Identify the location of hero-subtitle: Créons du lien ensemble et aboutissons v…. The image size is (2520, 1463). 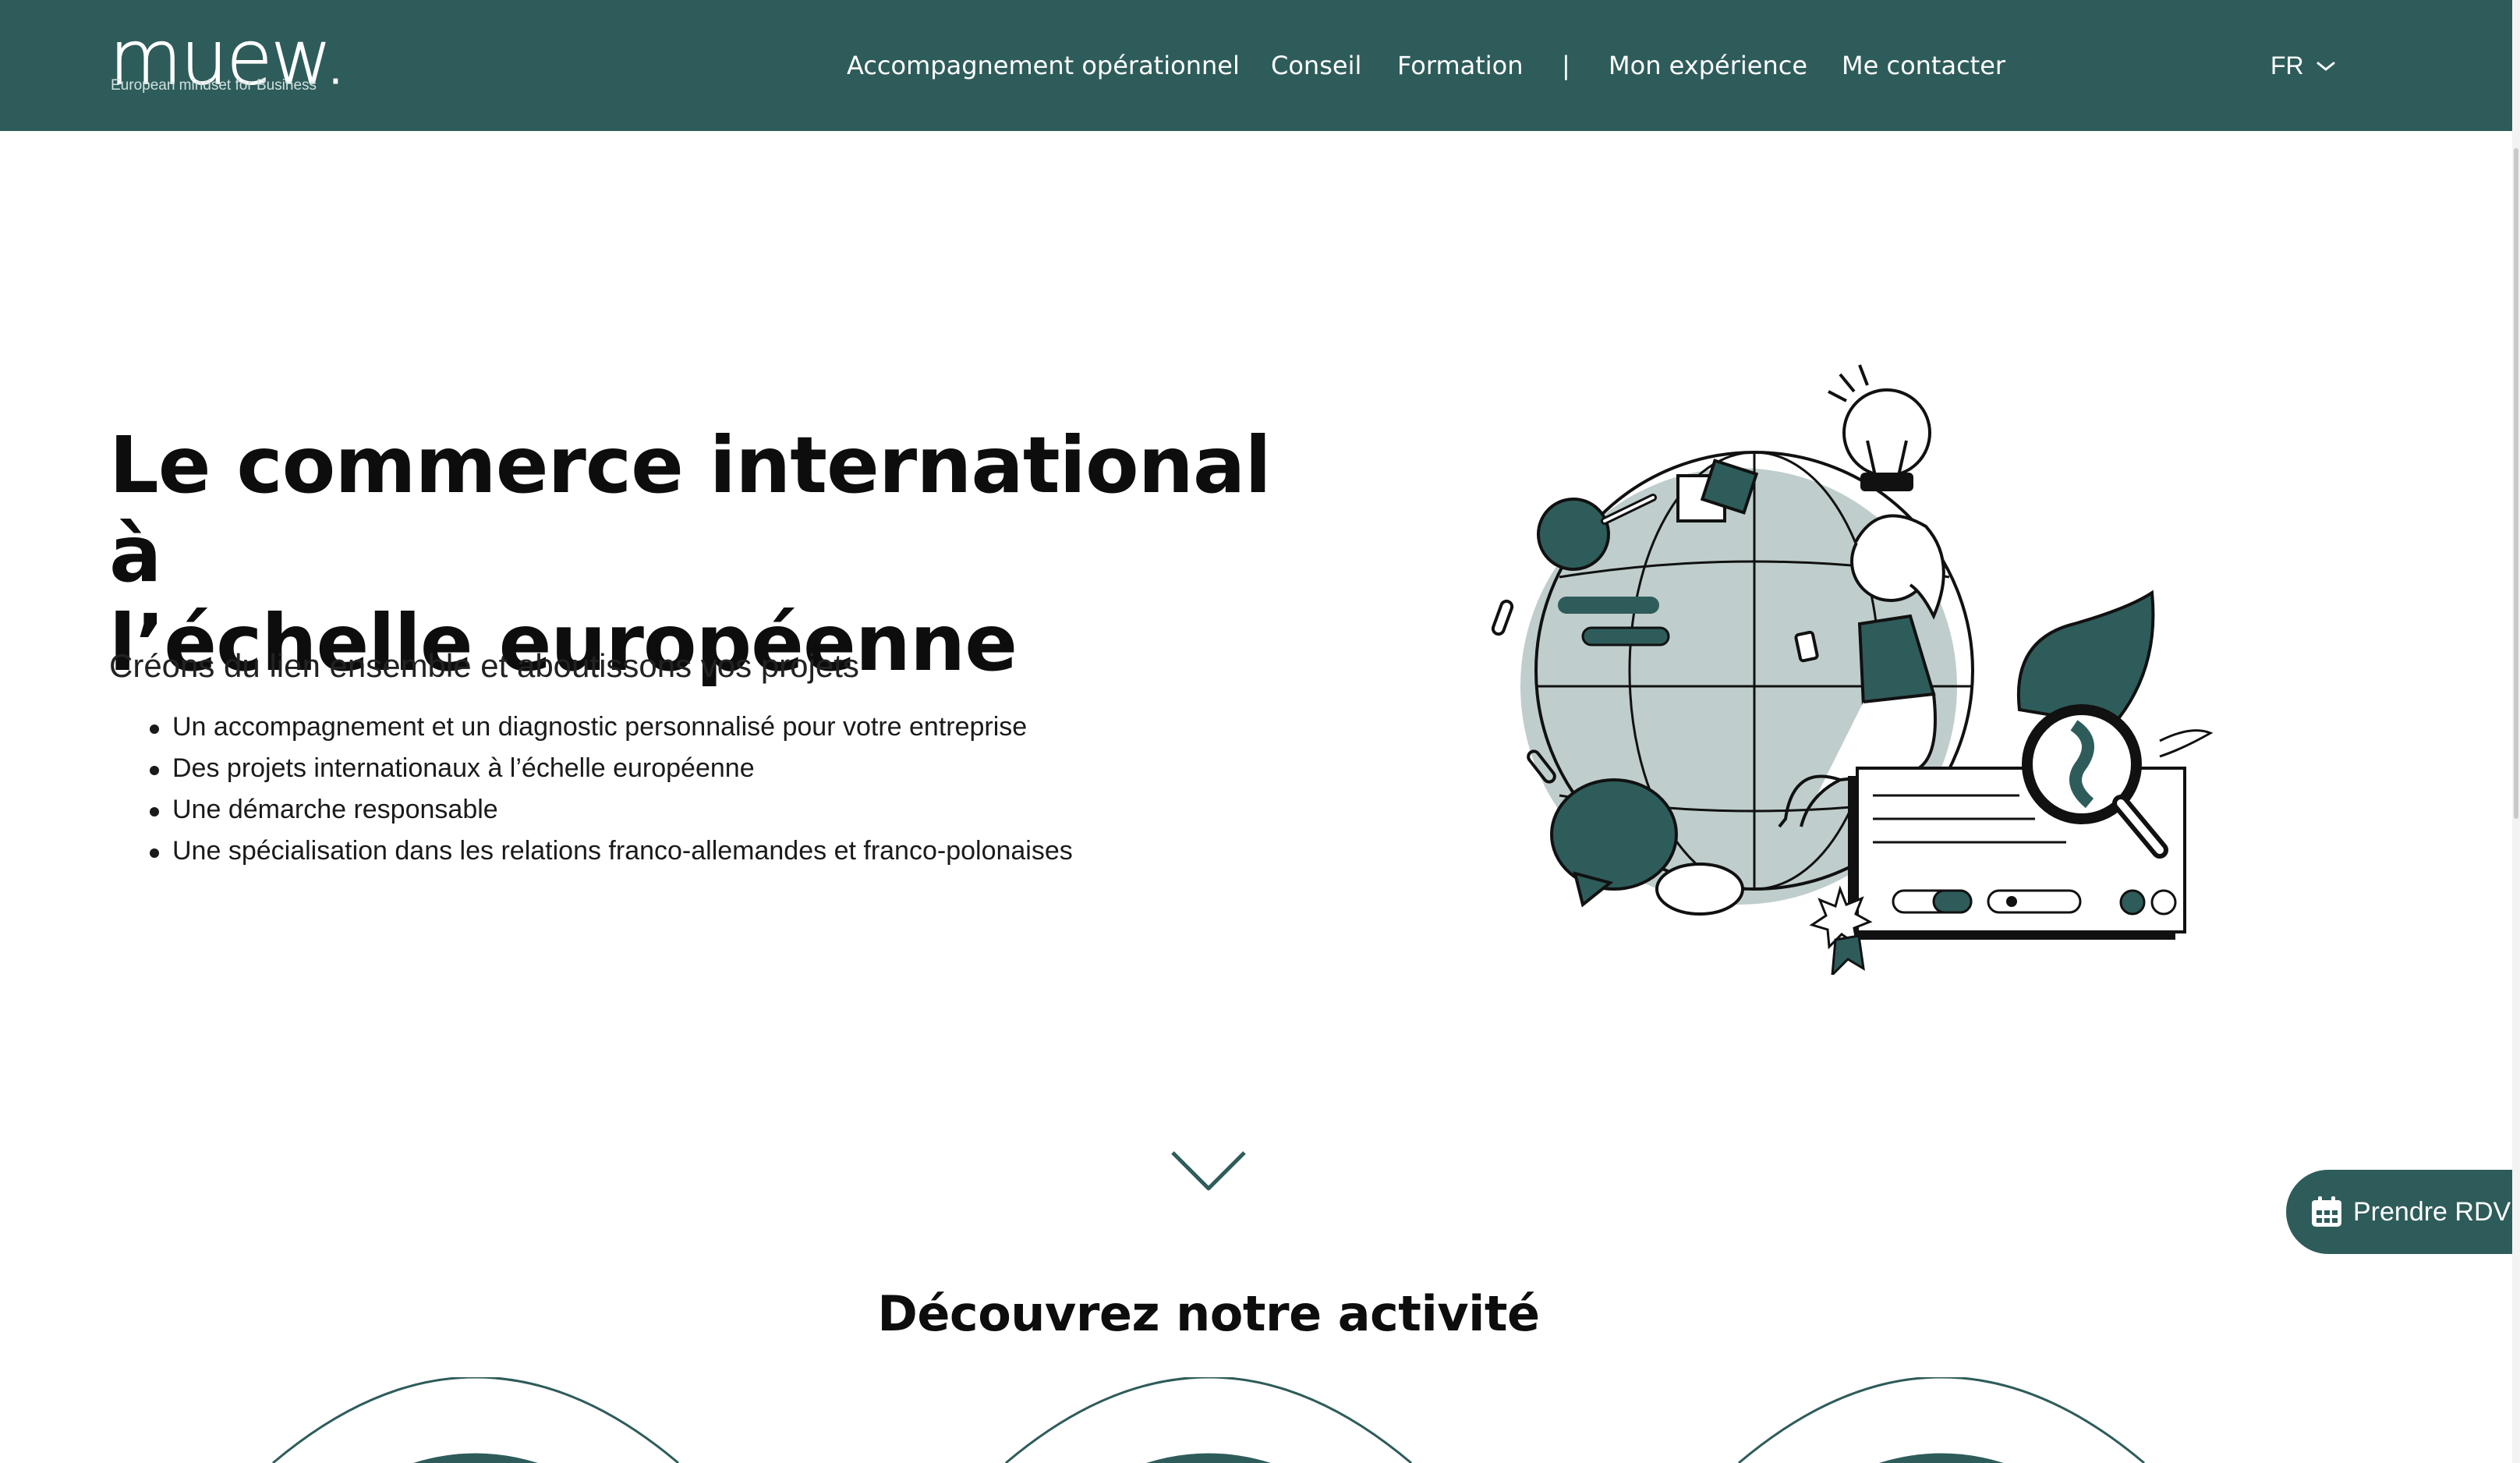
(484, 665).